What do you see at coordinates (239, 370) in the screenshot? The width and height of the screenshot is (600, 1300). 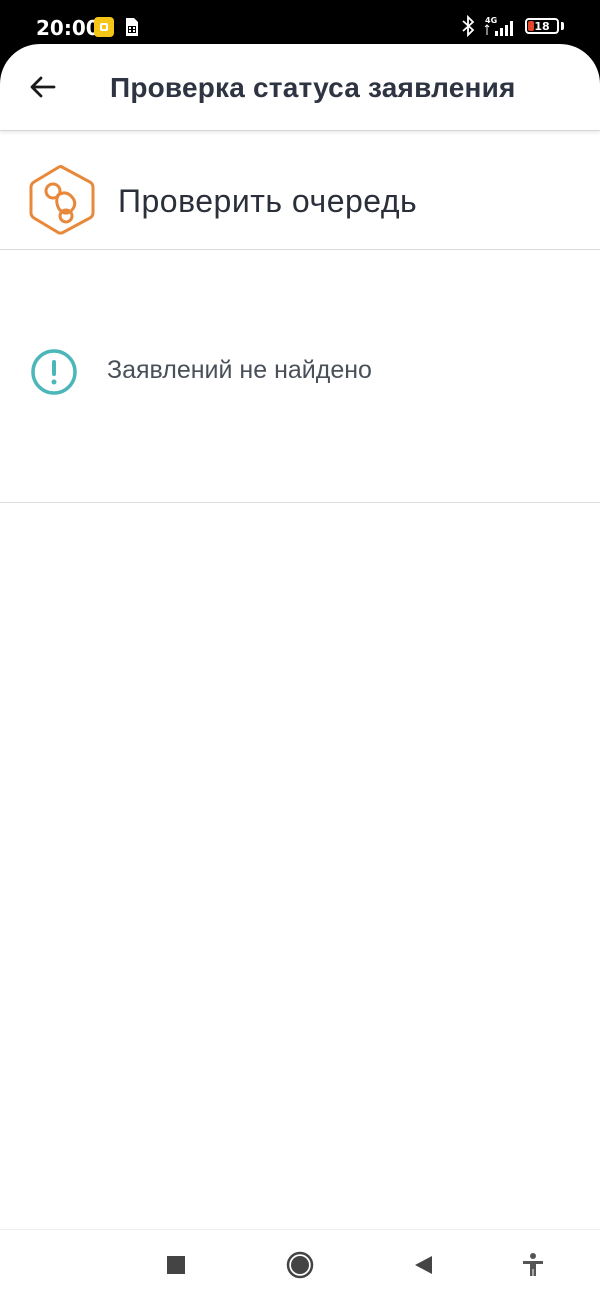 I see `empty-state-text: Заявлений не найдено` at bounding box center [239, 370].